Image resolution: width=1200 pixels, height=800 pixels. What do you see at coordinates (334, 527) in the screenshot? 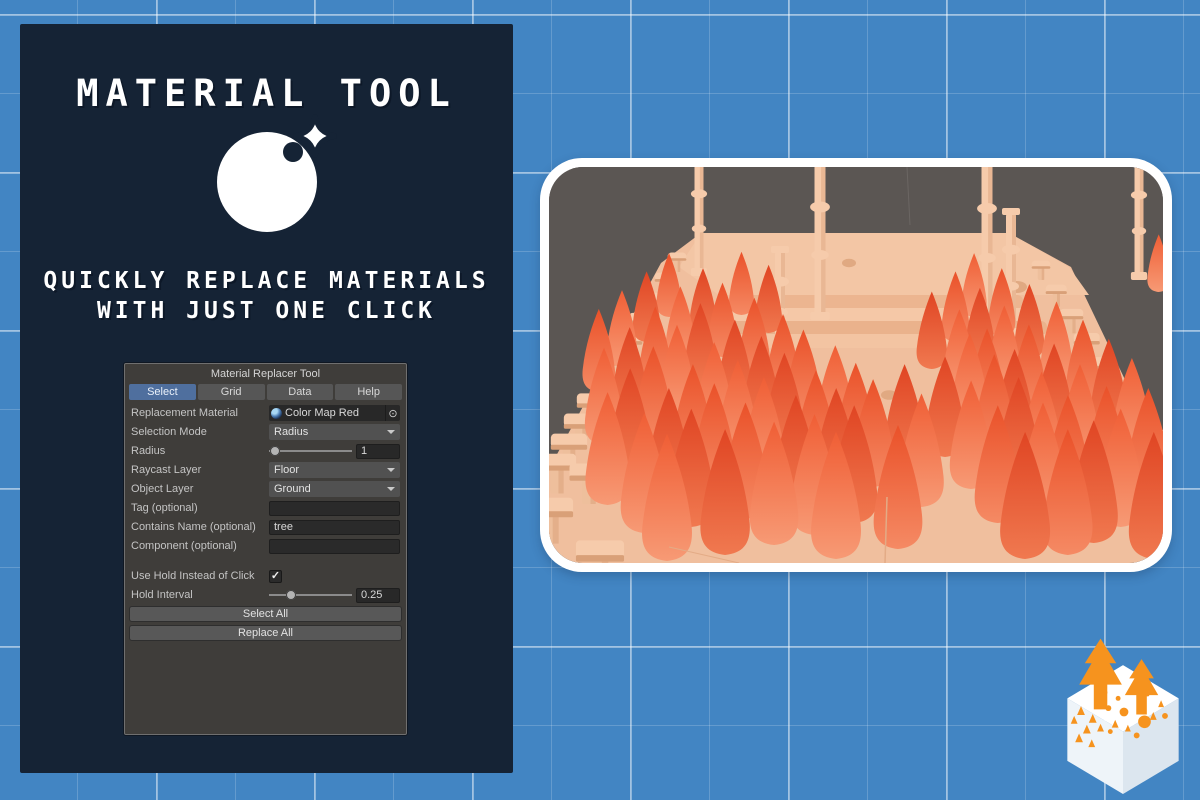
I see `contains-name-input: tree` at bounding box center [334, 527].